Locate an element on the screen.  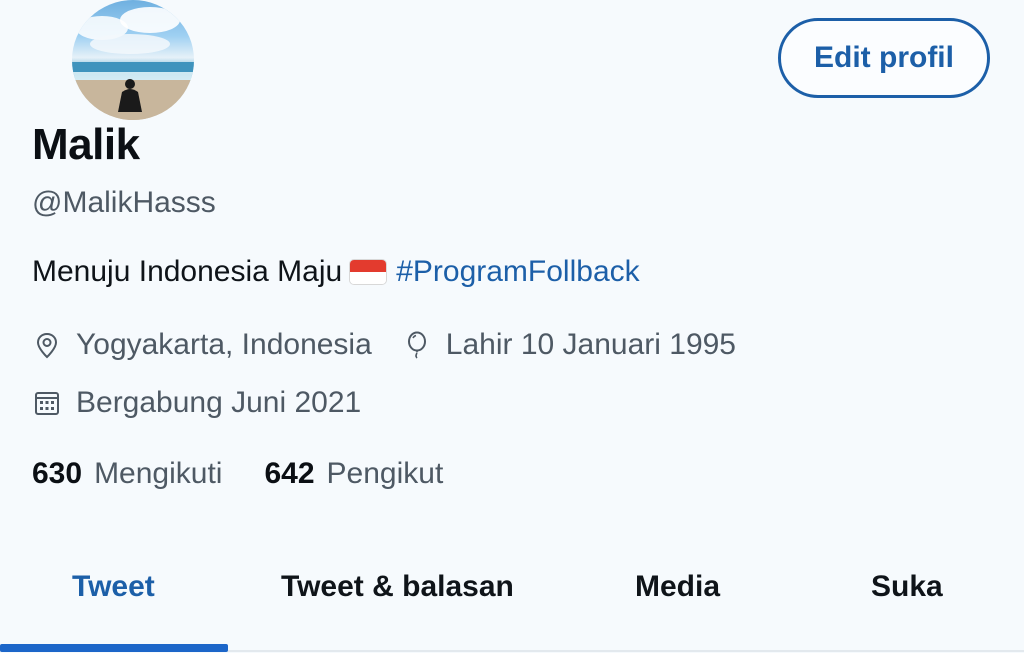
tab-tweet-and-replies: Tweet & balasan is located at coordinates (397, 587).